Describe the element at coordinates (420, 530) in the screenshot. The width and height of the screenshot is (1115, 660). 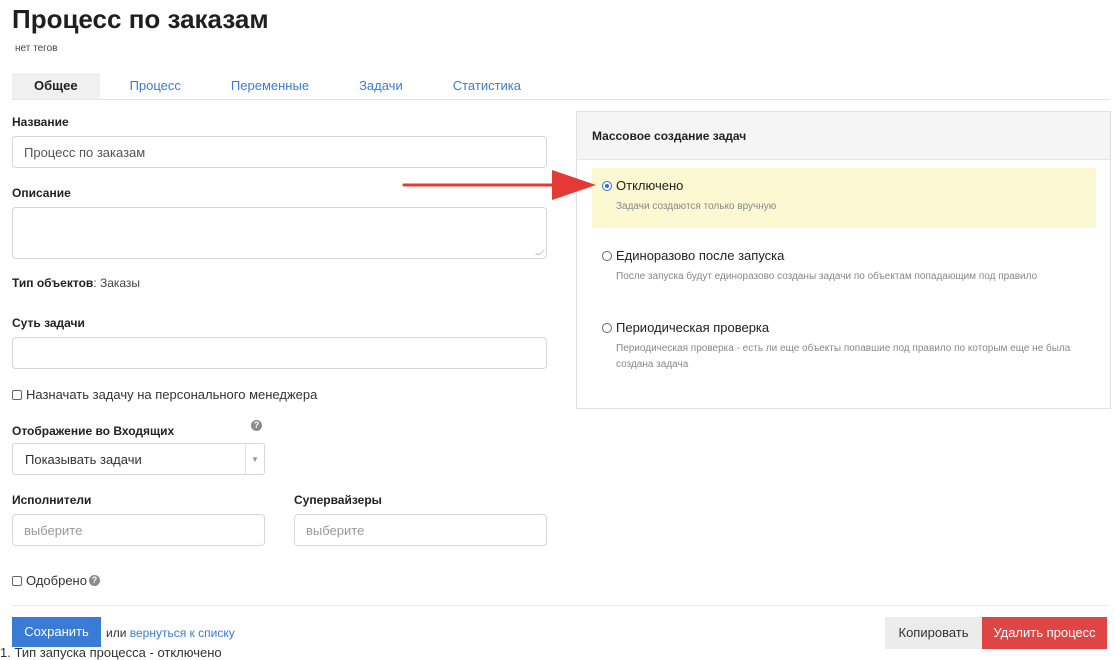
I see `supervisors-input` at that location.